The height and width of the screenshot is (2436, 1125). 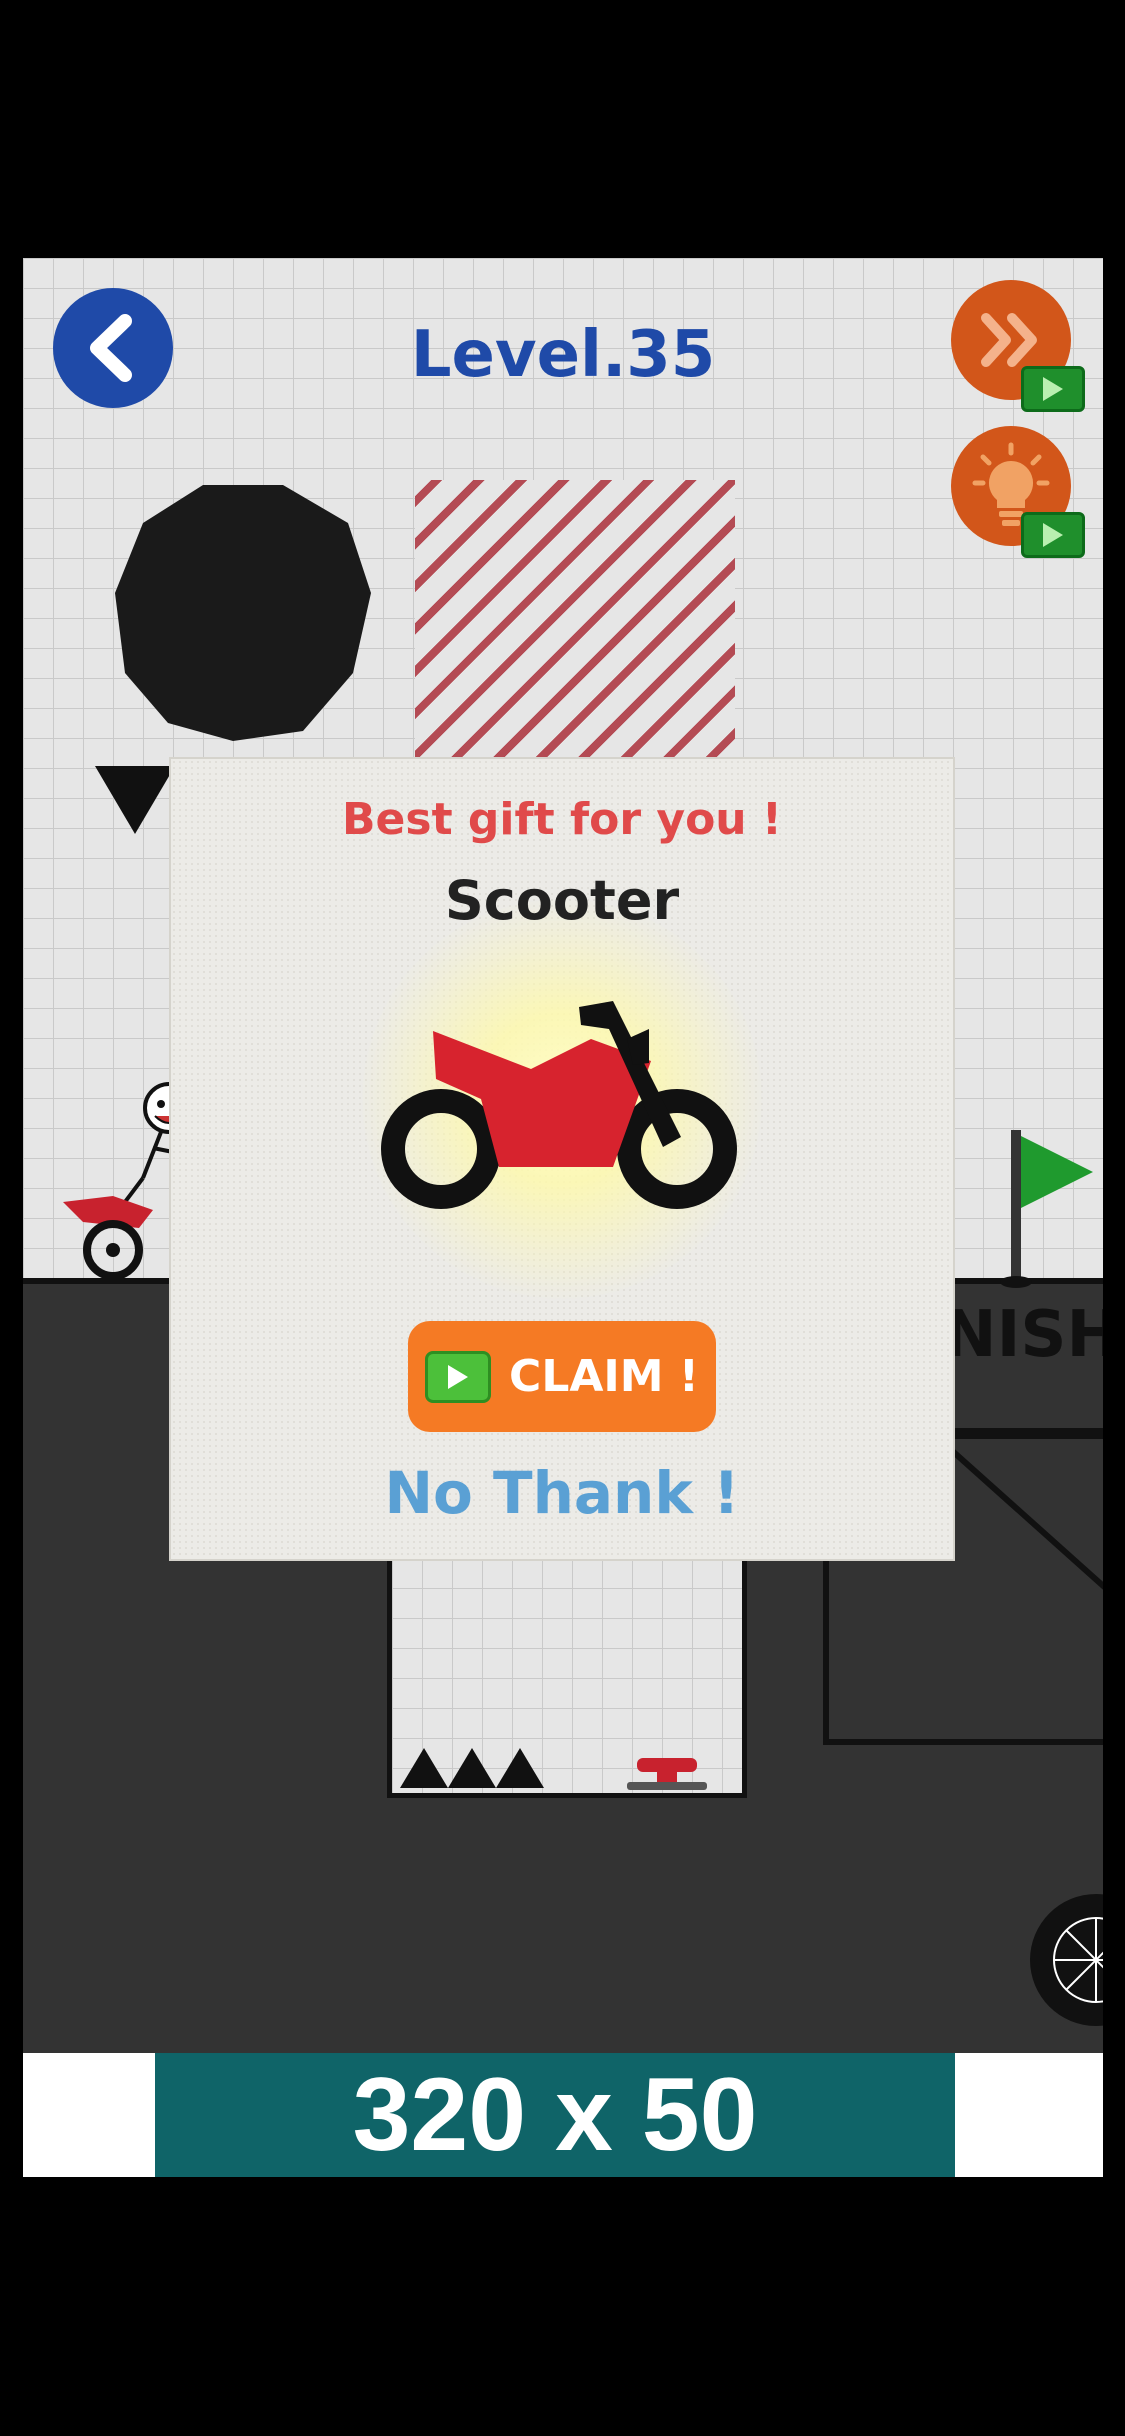 What do you see at coordinates (562, 900) in the screenshot?
I see `gift-item-name: Scooter` at bounding box center [562, 900].